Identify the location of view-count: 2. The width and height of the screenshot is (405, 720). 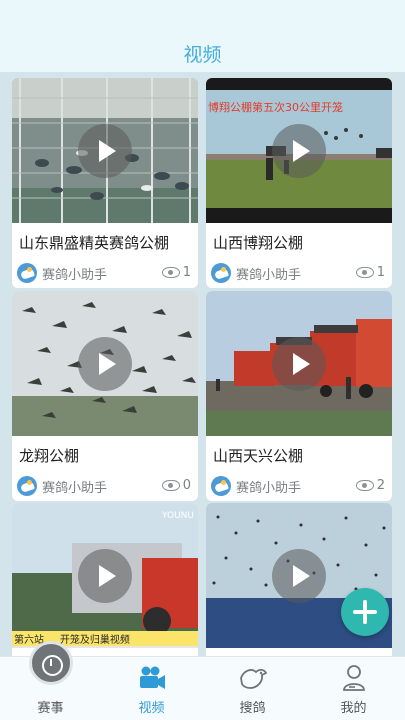
(370, 485).